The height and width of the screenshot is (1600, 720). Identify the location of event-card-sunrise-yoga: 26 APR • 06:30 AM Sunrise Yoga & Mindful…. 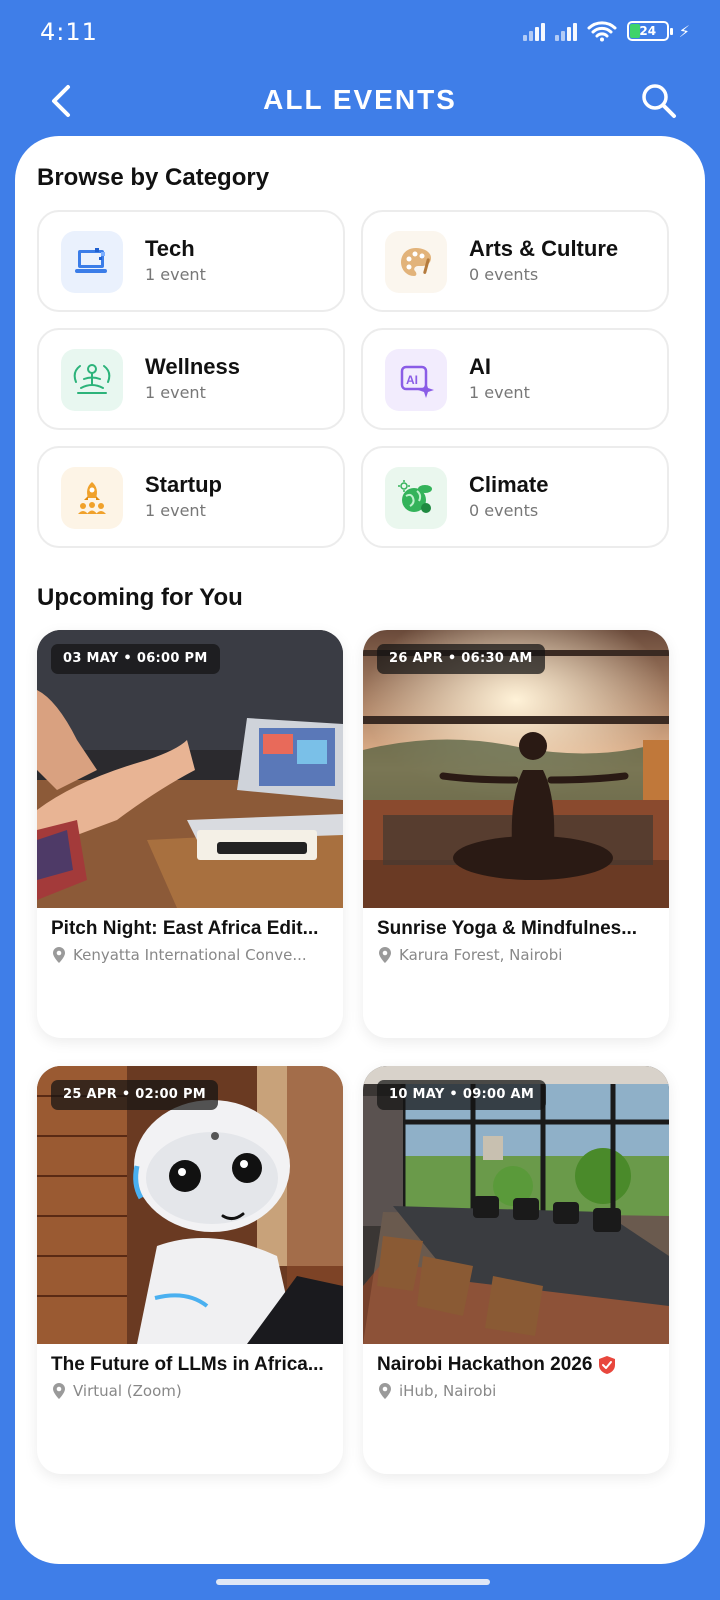
(516, 834).